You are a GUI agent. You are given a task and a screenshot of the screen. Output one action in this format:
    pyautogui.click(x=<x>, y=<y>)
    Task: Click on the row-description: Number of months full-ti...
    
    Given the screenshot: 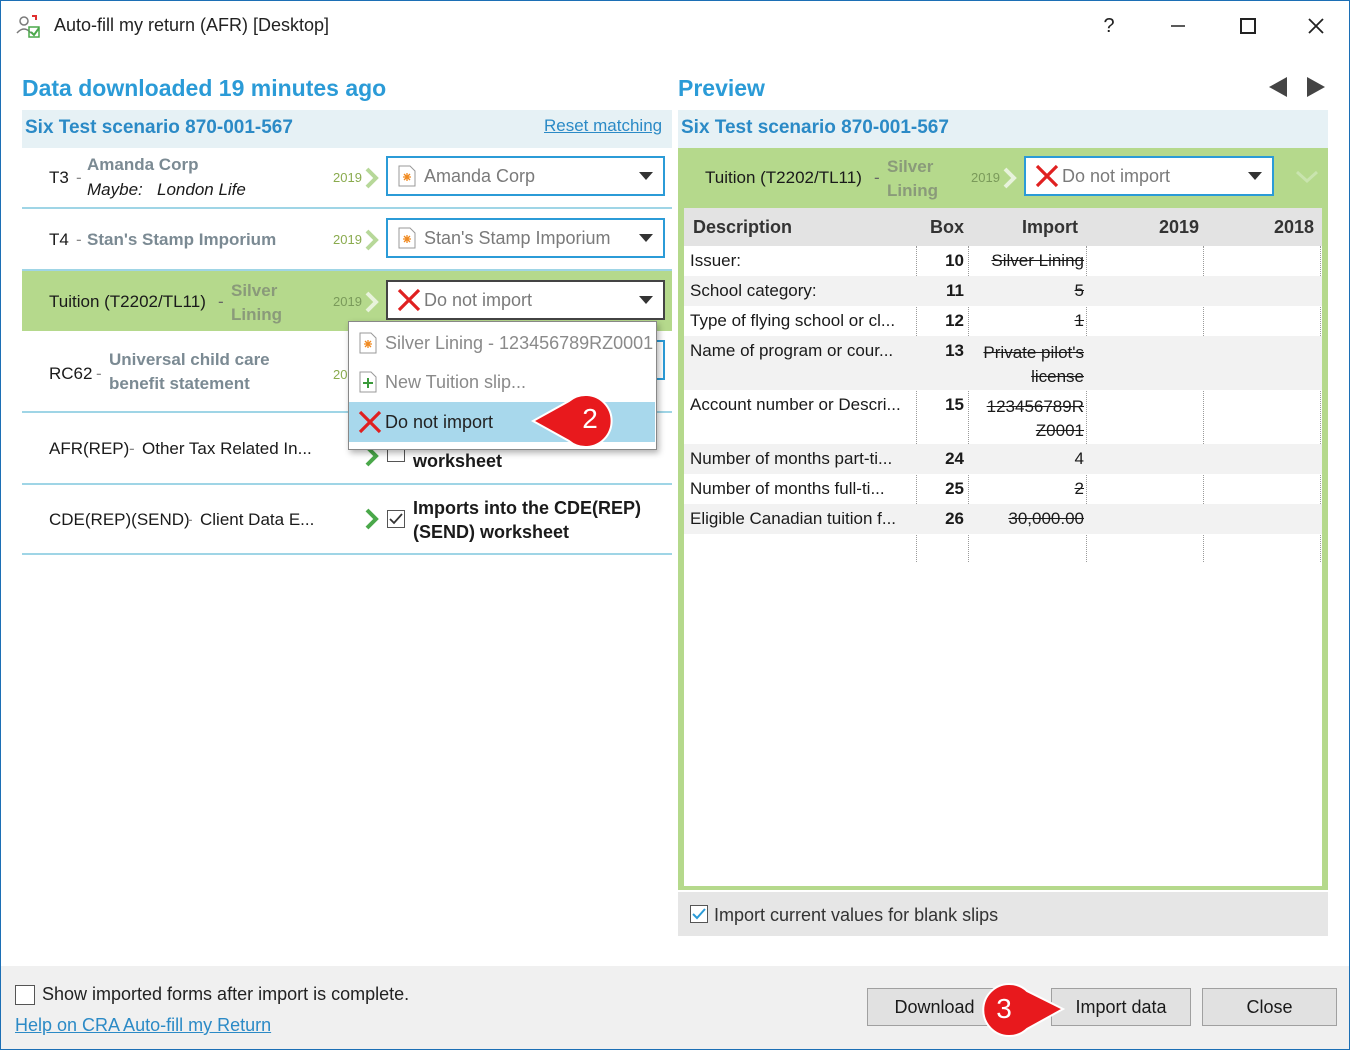 What is the action you would take?
    pyautogui.click(x=787, y=488)
    